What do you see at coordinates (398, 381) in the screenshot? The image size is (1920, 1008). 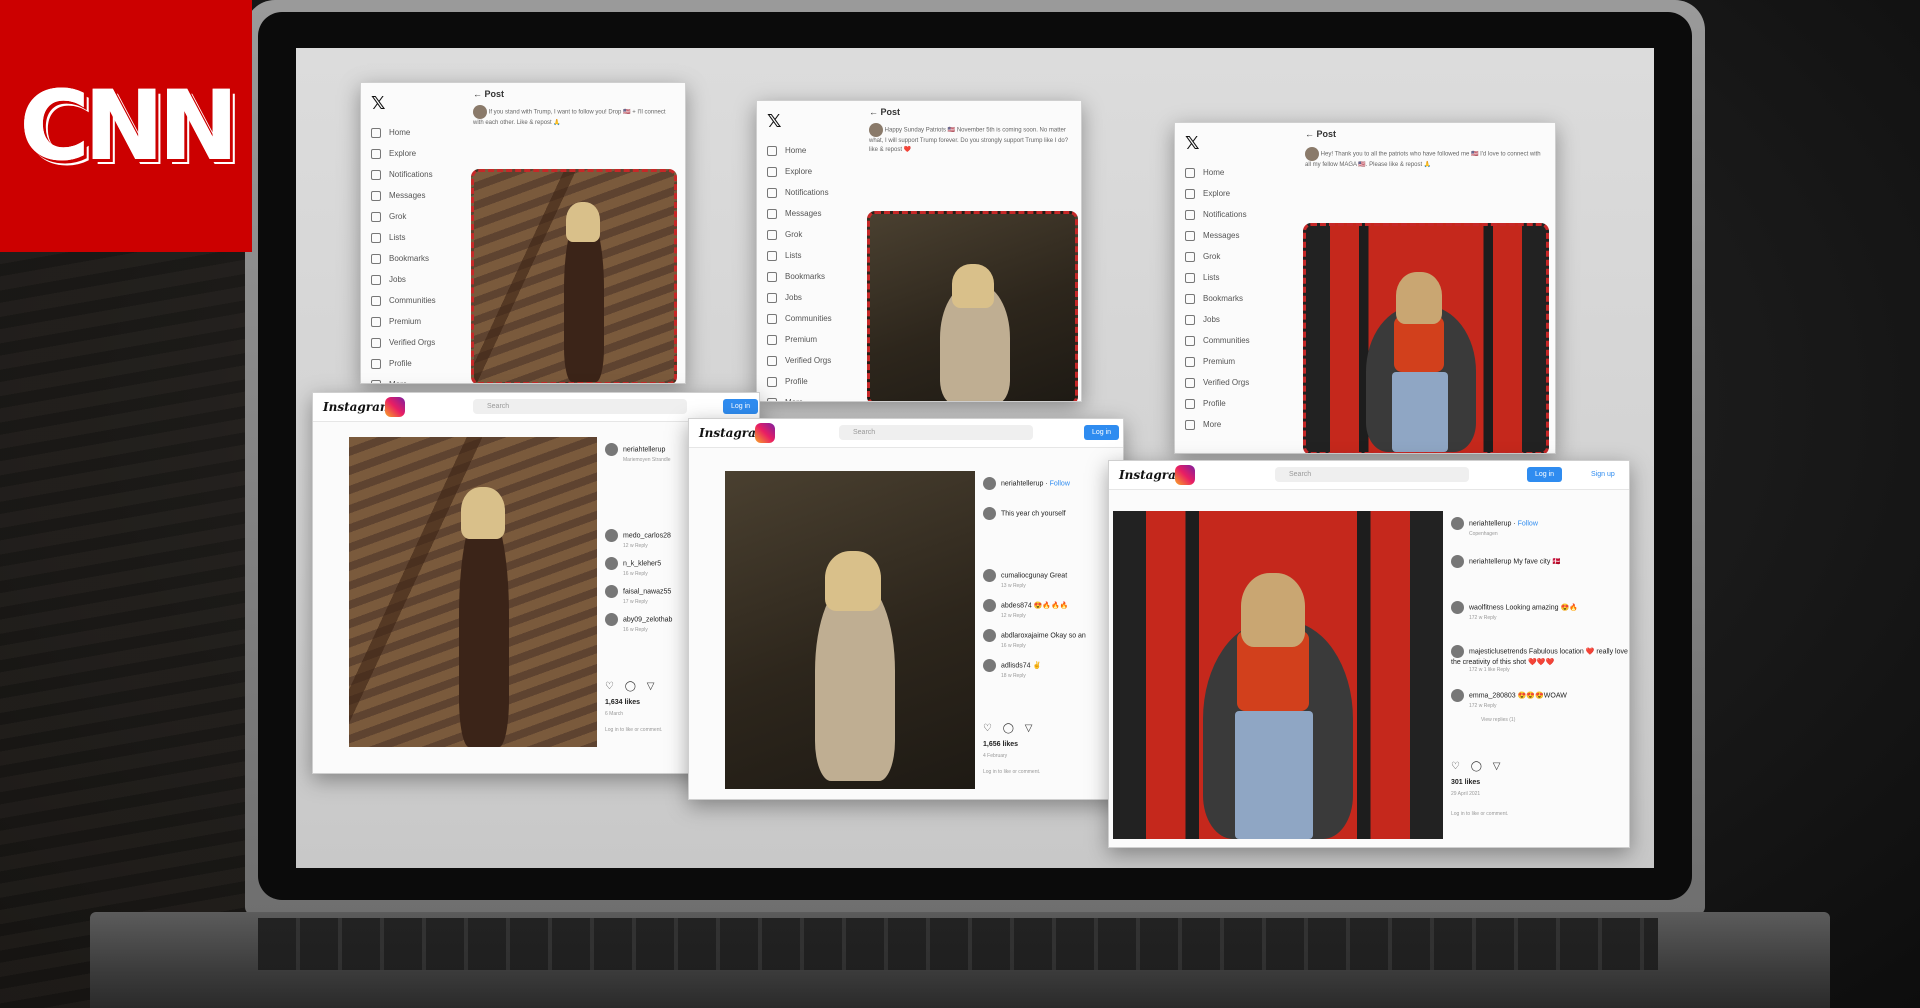 I see `nav-label: More` at bounding box center [398, 381].